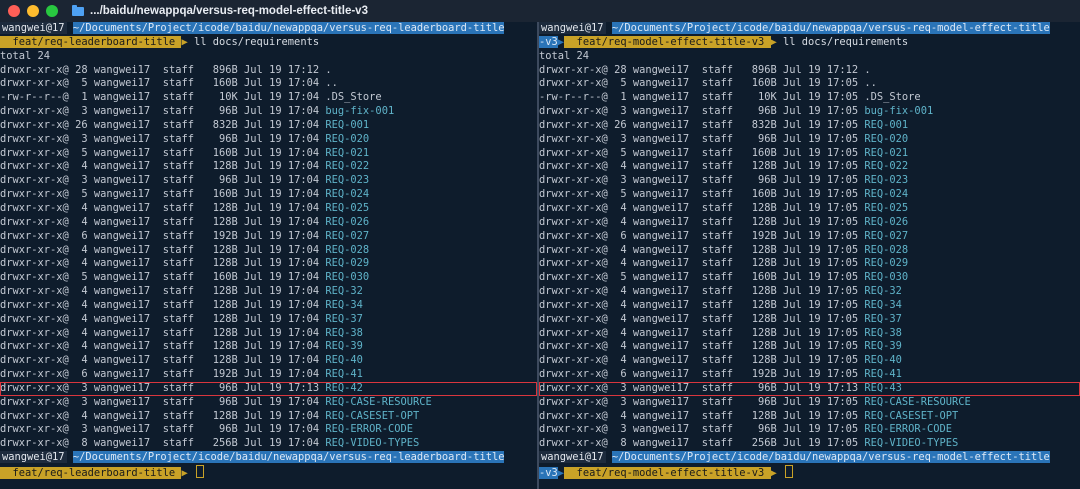 Image resolution: width=1080 pixels, height=489 pixels. What do you see at coordinates (908, 429) in the screenshot?
I see `file-name: REQ-ERROR-CODE` at bounding box center [908, 429].